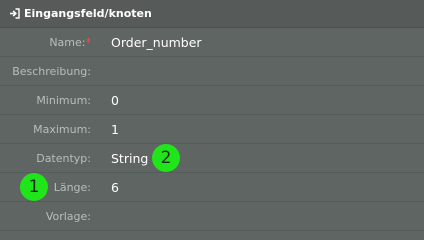  I want to click on sign-in-icon, so click(14, 14).